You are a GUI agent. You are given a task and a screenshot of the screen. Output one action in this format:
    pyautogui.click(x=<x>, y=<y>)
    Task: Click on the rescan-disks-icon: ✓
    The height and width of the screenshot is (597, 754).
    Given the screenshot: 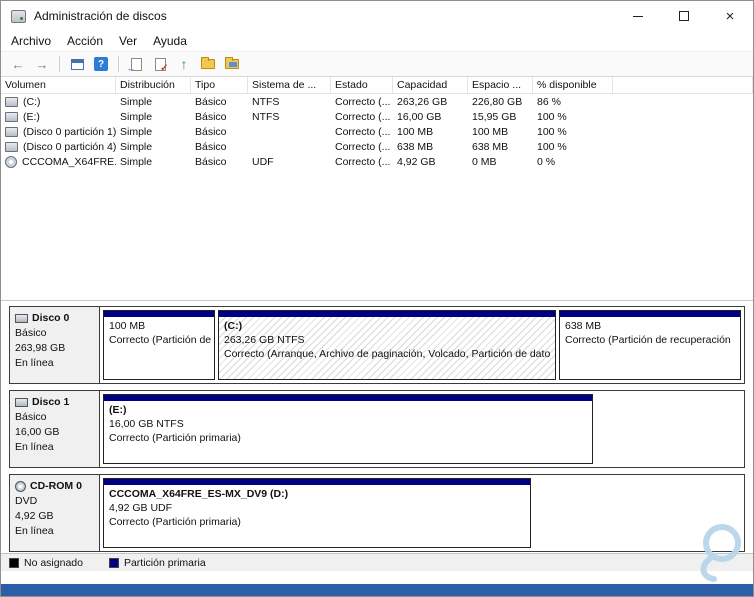 What is the action you would take?
    pyautogui.click(x=160, y=64)
    